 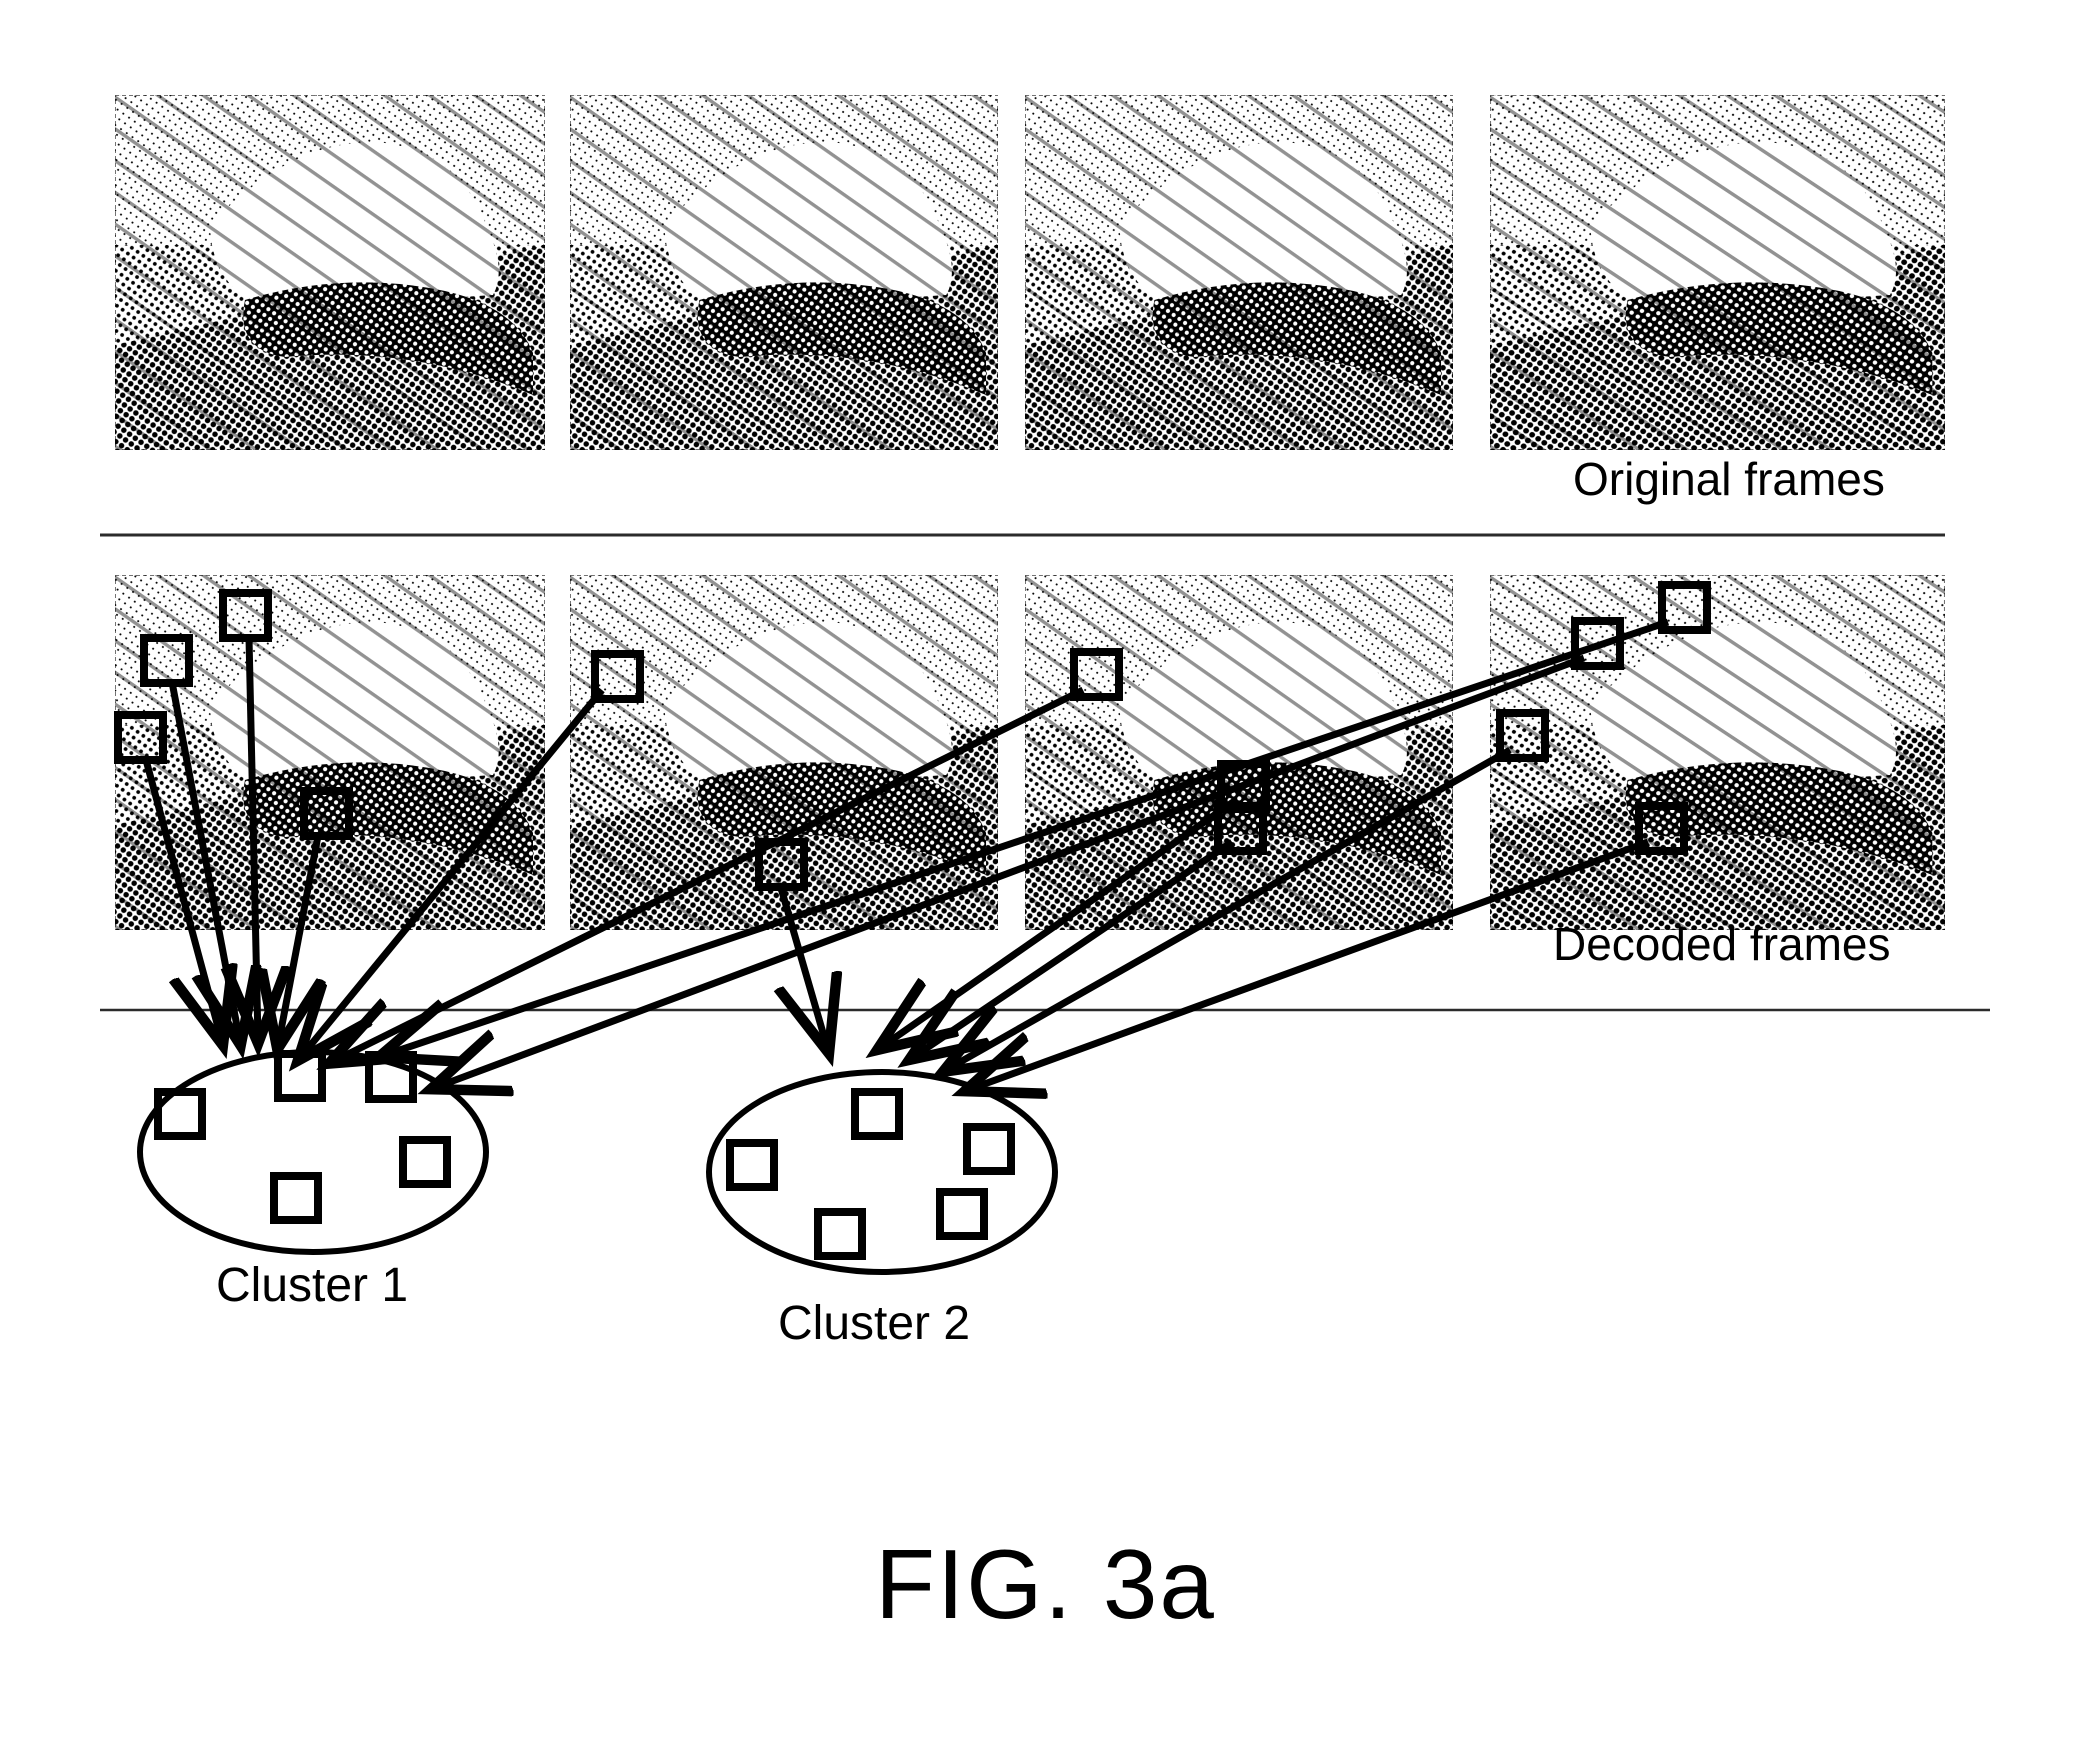 What do you see at coordinates (874, 1323) in the screenshot?
I see `cluster-2-label: Cluster 2` at bounding box center [874, 1323].